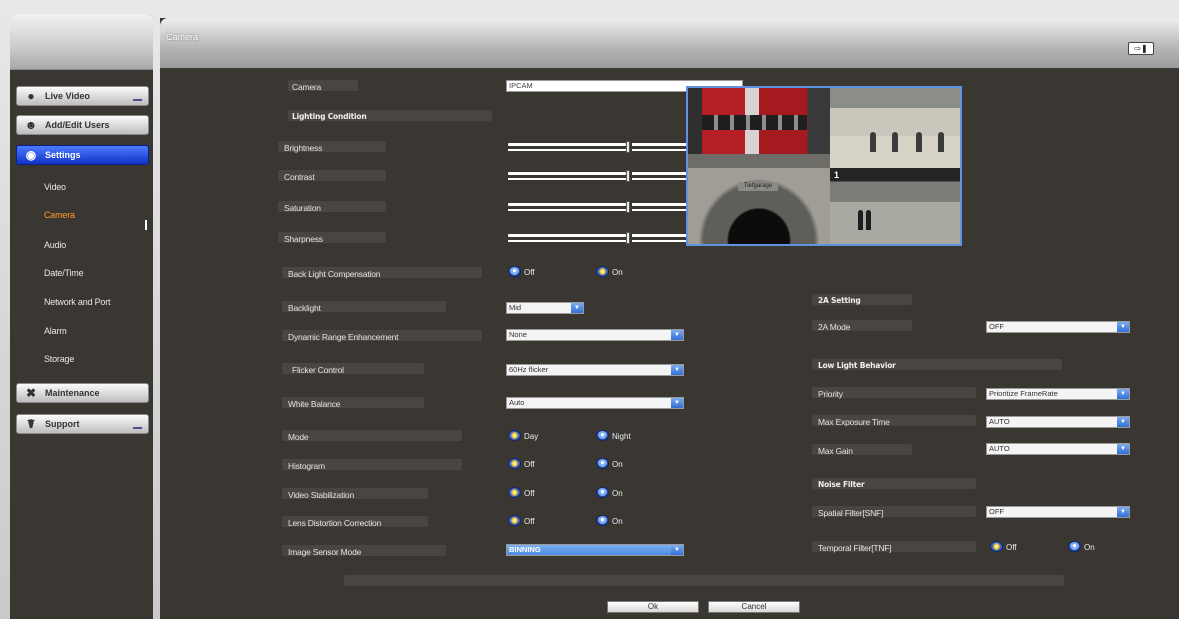 The width and height of the screenshot is (1179, 619). Describe the element at coordinates (329, 116) in the screenshot. I see `lighting-condition-heading: Lighting Condition` at that location.